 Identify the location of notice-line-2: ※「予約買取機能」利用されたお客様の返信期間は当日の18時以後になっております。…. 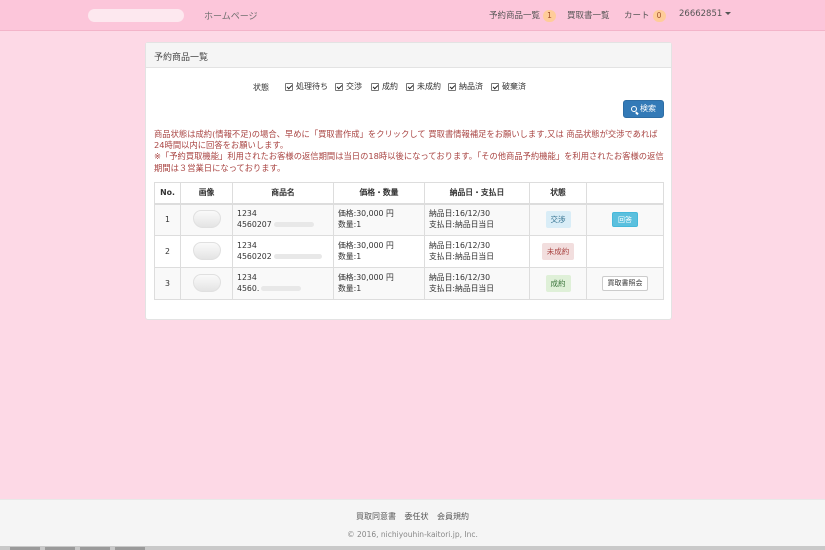
(409, 162).